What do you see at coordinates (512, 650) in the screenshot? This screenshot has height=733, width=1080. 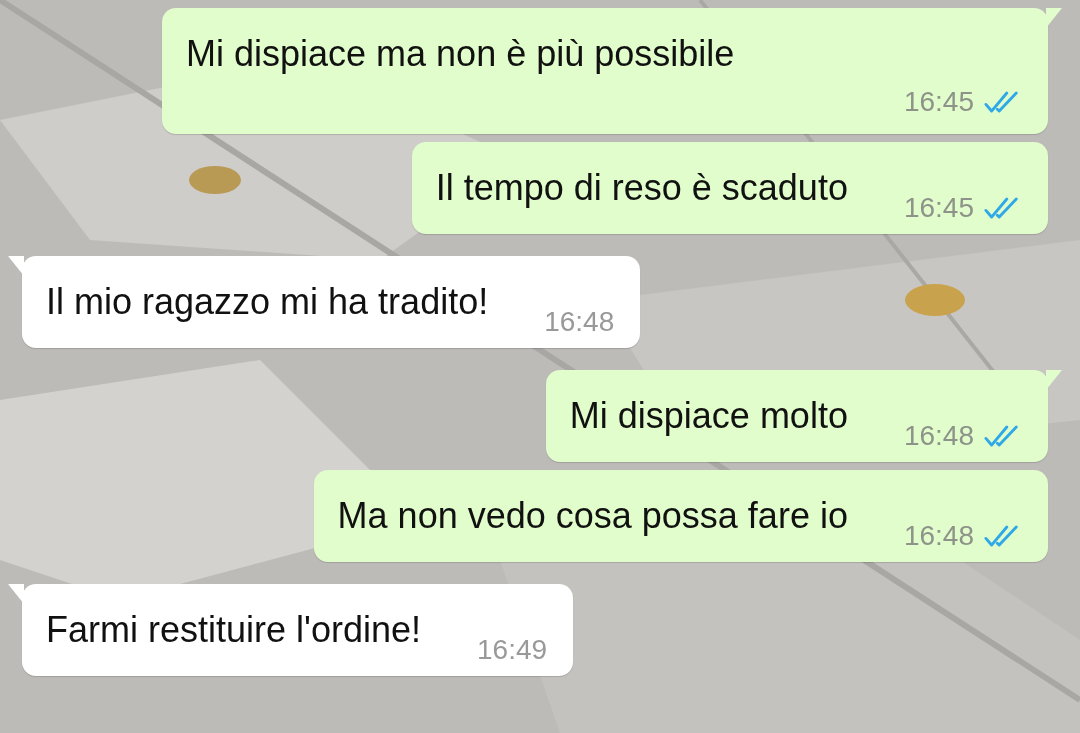 I see `message-time: 16:49` at bounding box center [512, 650].